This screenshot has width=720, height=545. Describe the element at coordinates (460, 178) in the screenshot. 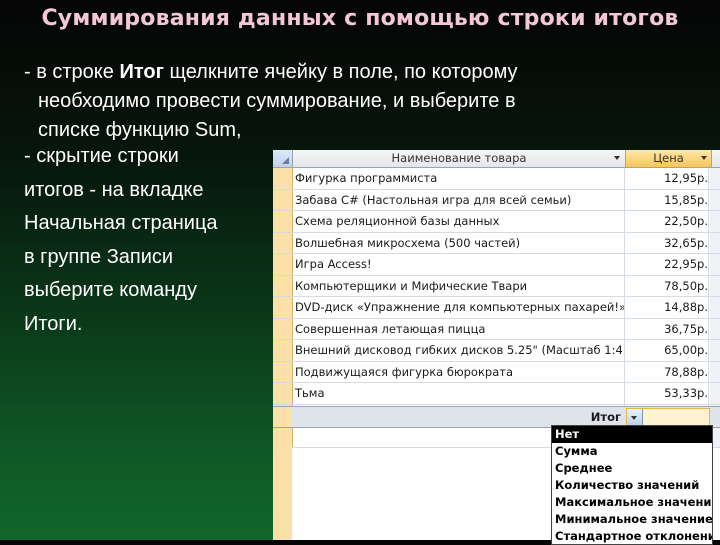

I see `cell-name: Фигурка программиста` at that location.